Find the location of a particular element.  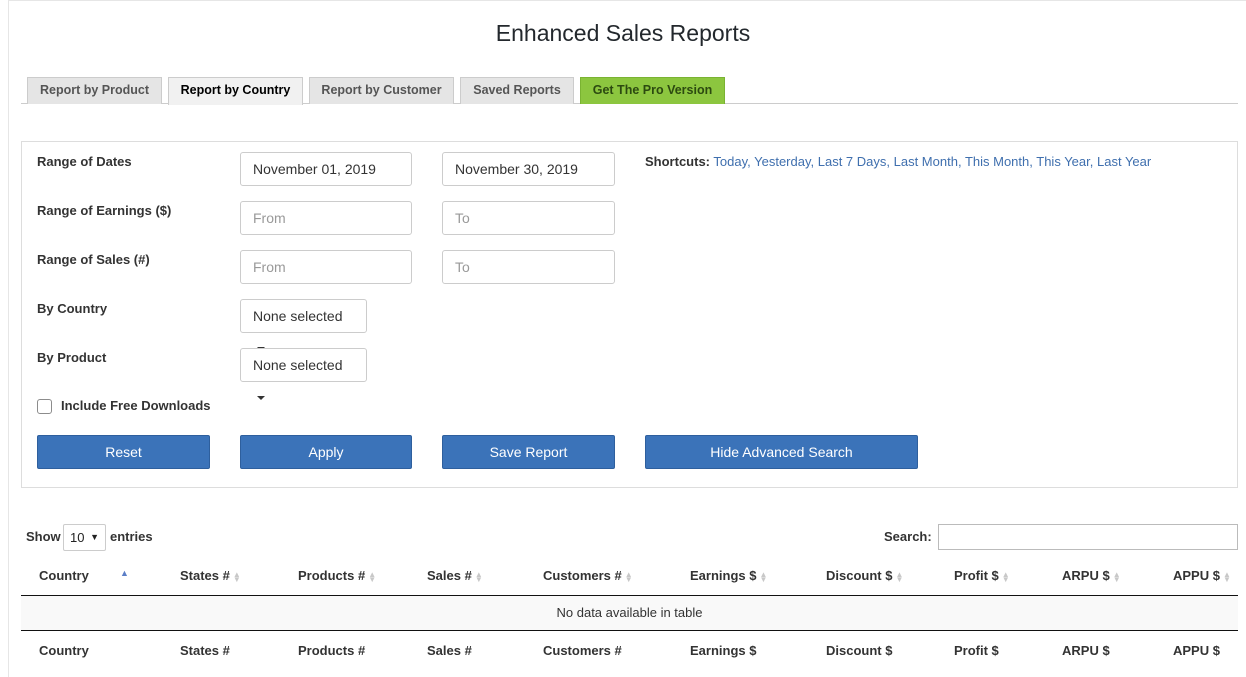

page-title: Enhanced Sales Reports is located at coordinates (623, 33).